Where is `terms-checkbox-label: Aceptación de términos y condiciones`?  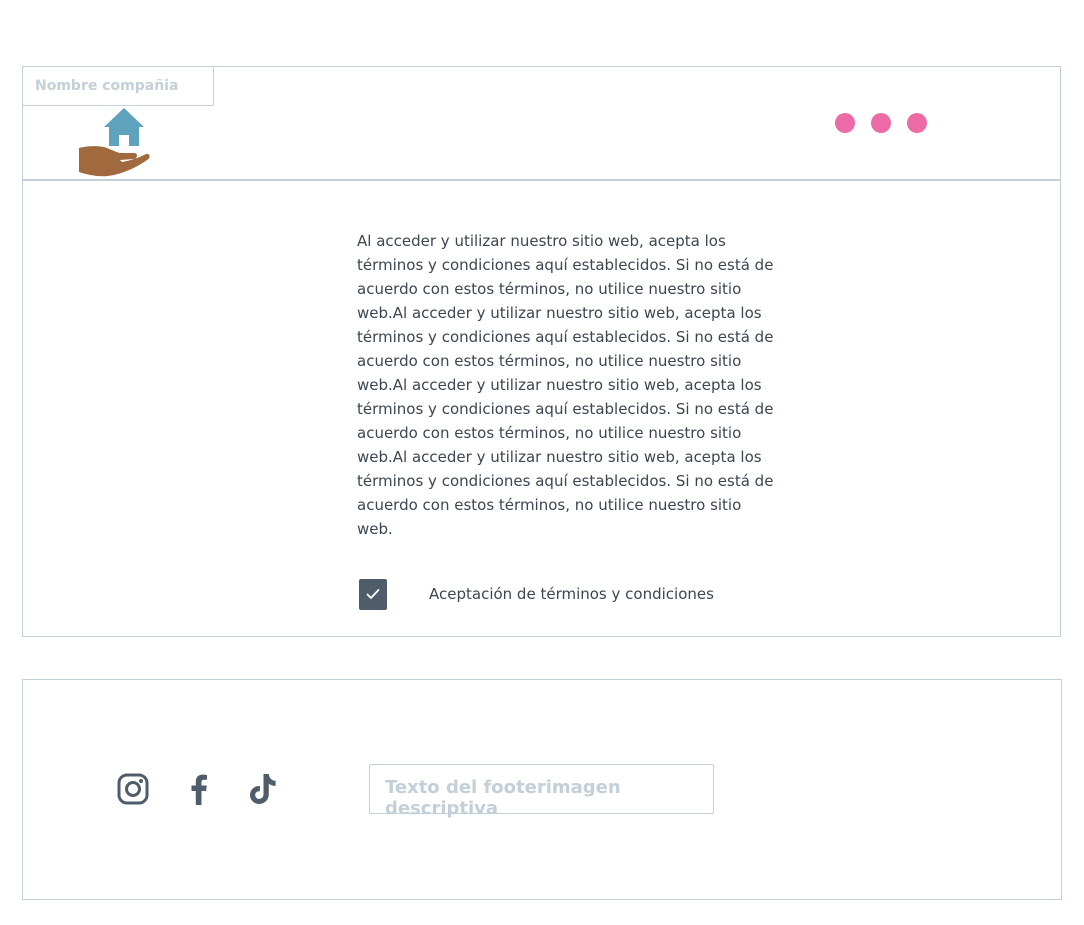
terms-checkbox-label: Aceptación de términos y condiciones is located at coordinates (571, 594).